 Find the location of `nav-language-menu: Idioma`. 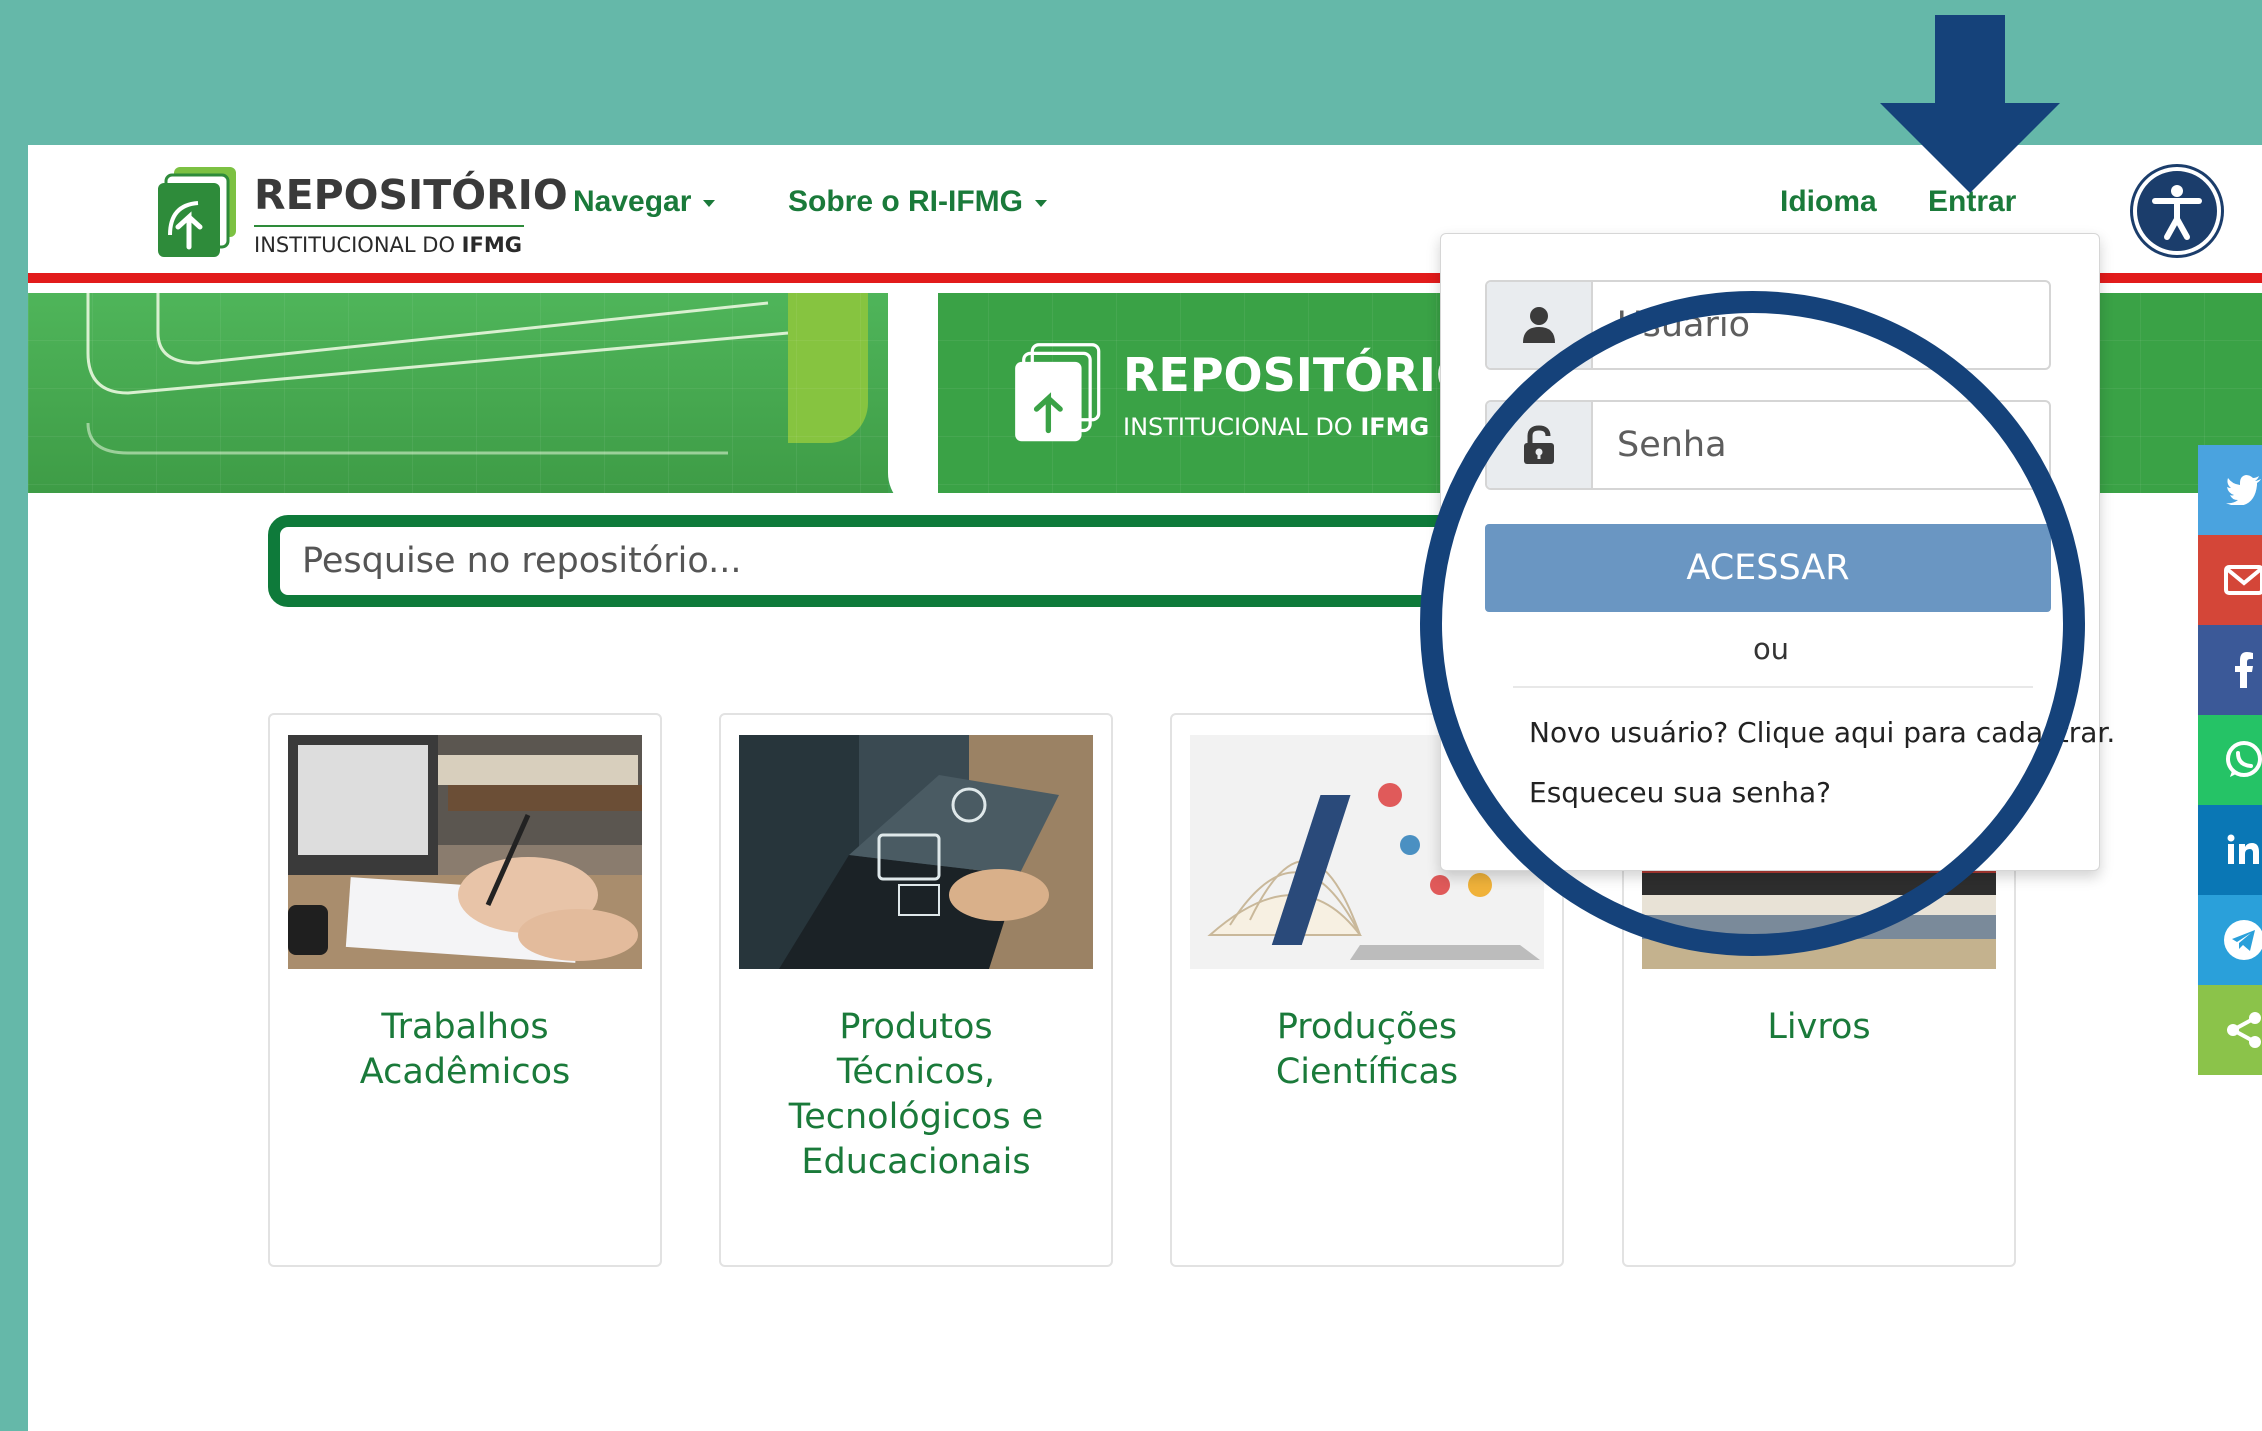

nav-language-menu: Idioma is located at coordinates (1828, 202).